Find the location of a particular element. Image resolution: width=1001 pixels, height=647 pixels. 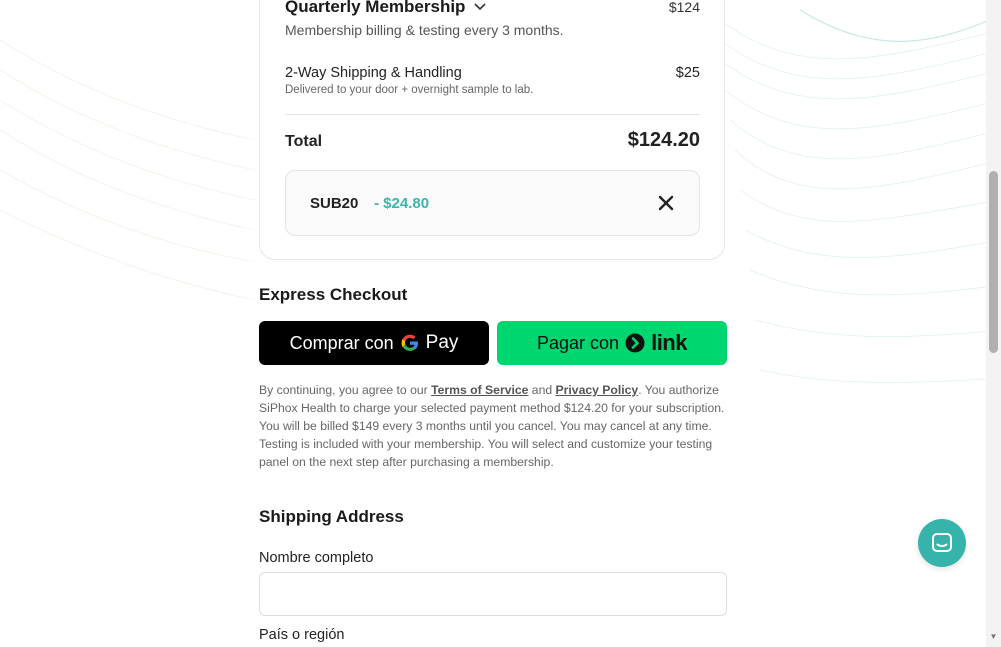

chat-launcher-button is located at coordinates (942, 543).